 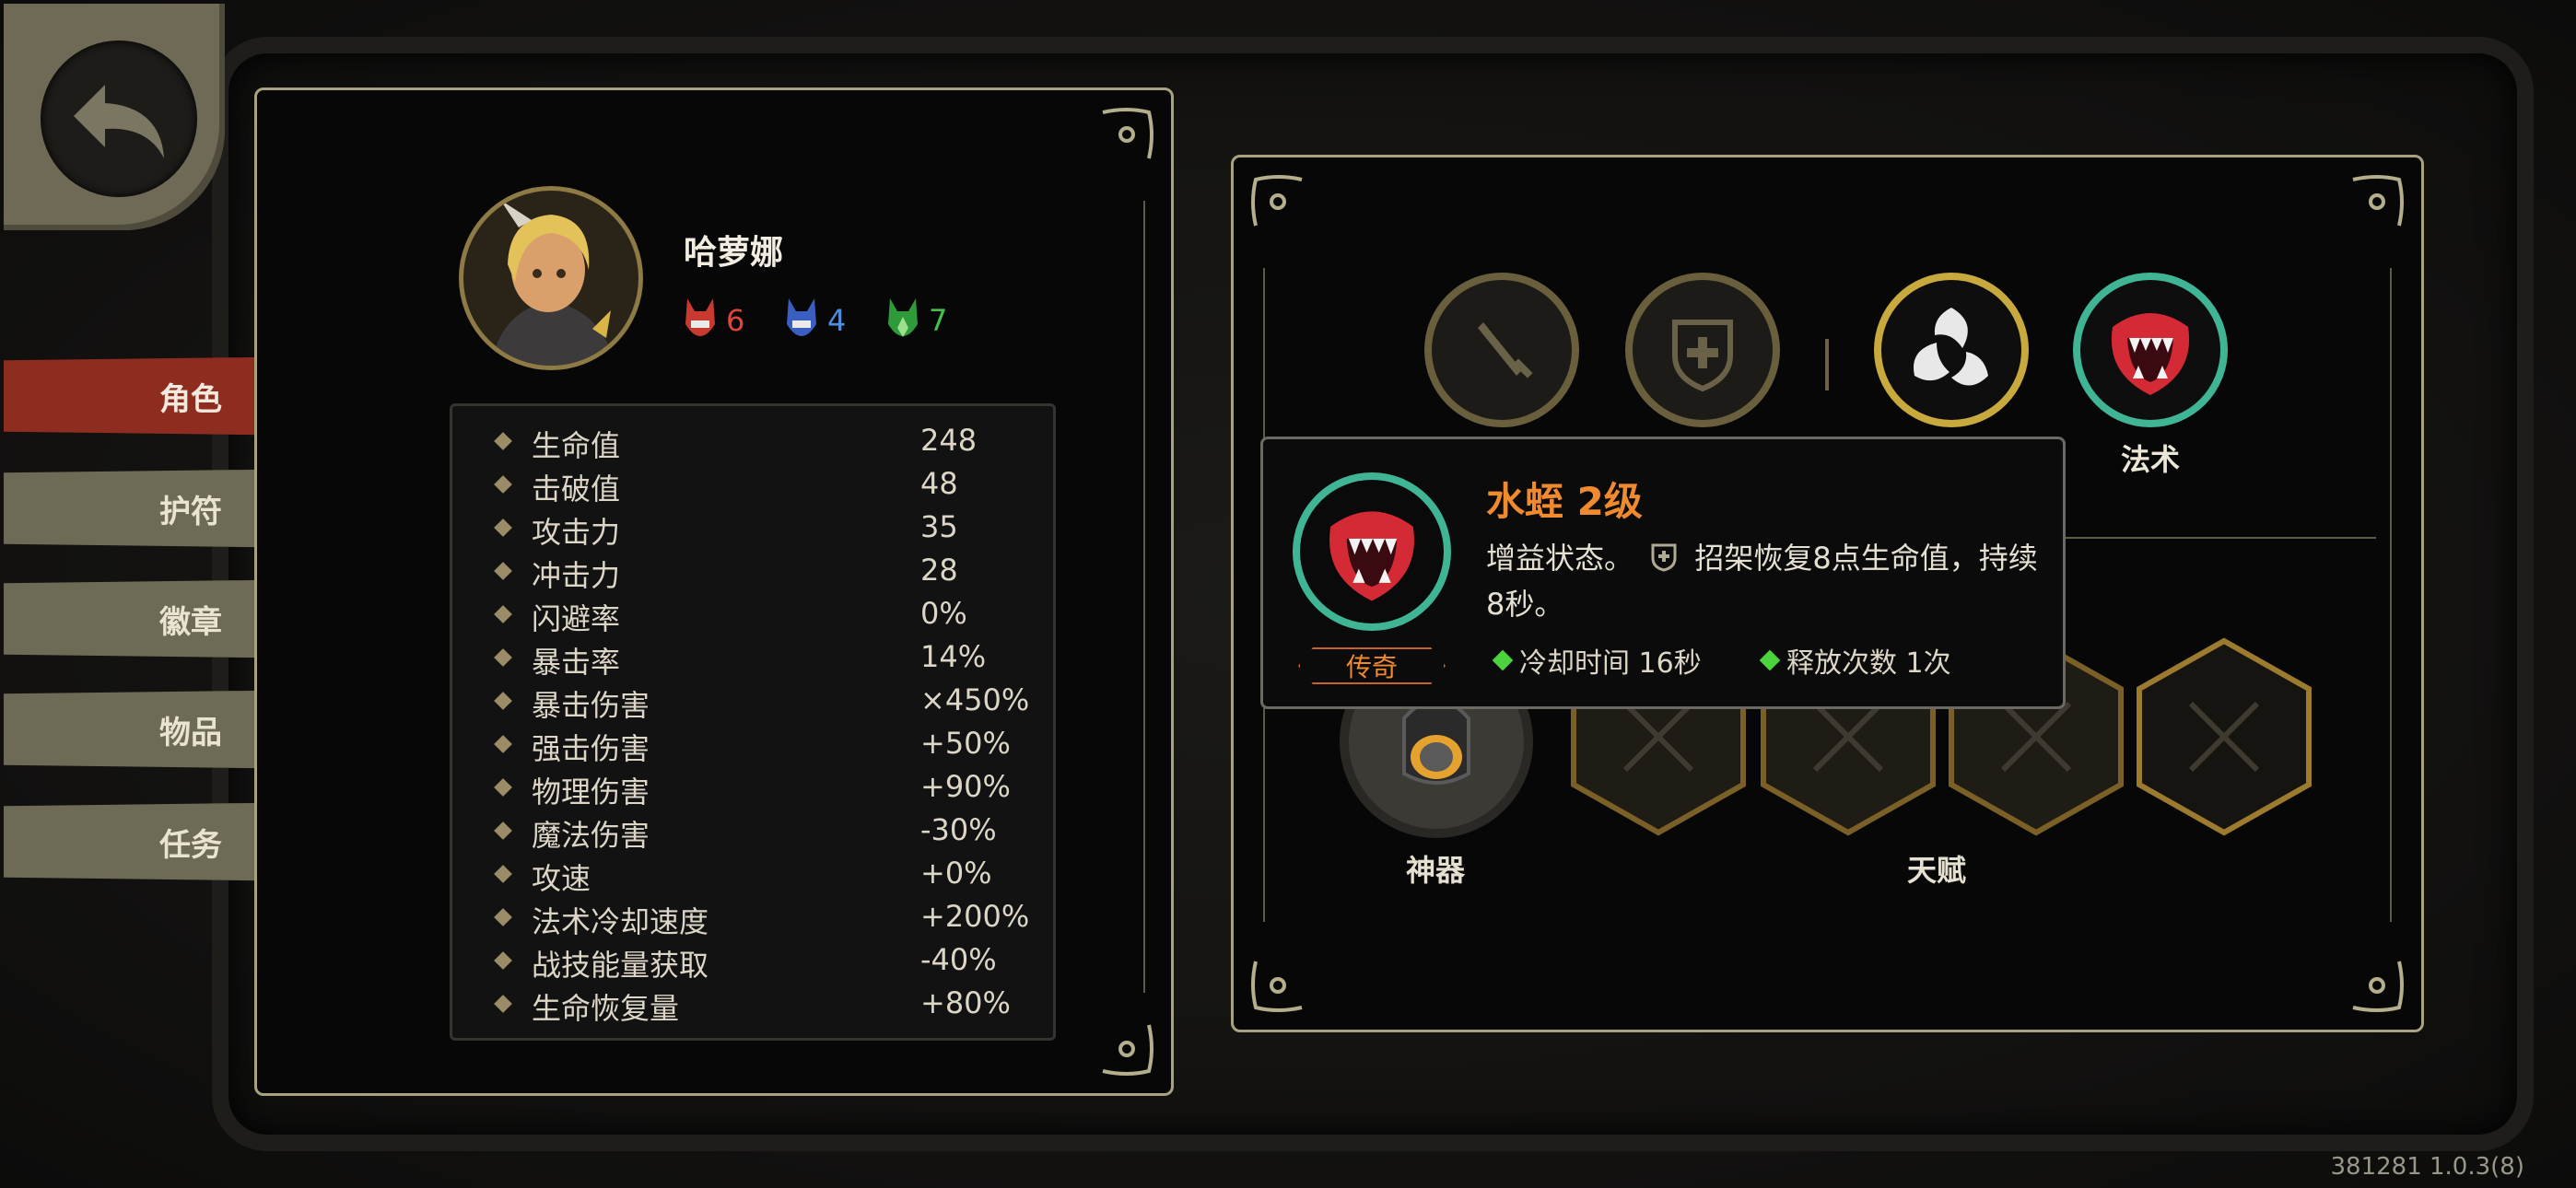 What do you see at coordinates (1702, 356) in the screenshot?
I see `shield-plus-icon` at bounding box center [1702, 356].